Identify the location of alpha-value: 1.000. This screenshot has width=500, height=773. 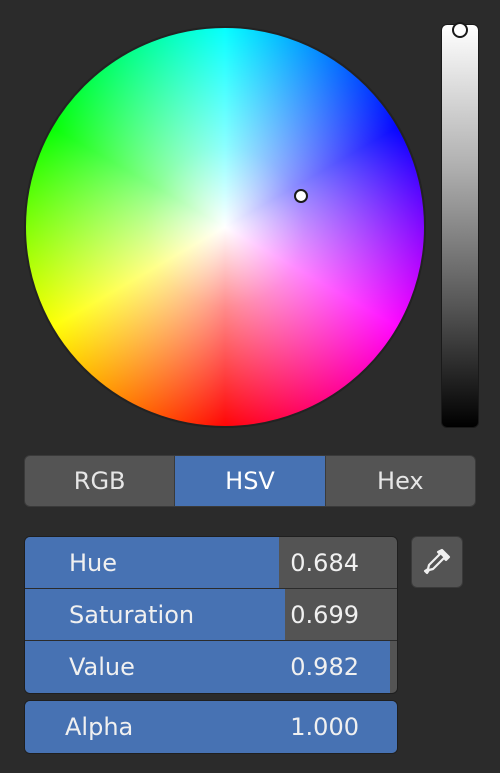
(324, 727).